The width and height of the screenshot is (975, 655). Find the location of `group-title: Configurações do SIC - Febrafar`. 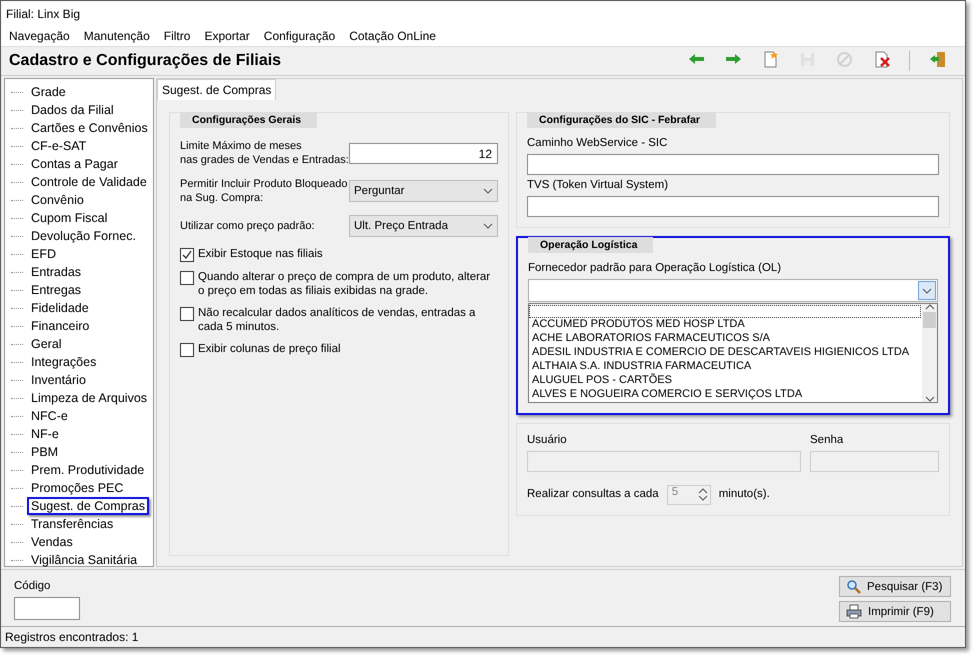

group-title: Configurações do SIC - Febrafar is located at coordinates (621, 120).